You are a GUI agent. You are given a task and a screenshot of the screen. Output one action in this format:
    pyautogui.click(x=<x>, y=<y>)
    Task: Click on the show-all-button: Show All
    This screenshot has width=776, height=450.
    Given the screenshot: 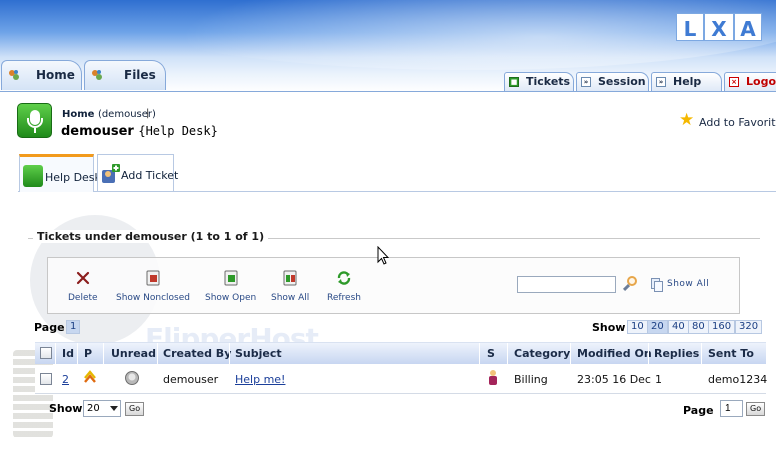 What is the action you would take?
    pyautogui.click(x=290, y=286)
    